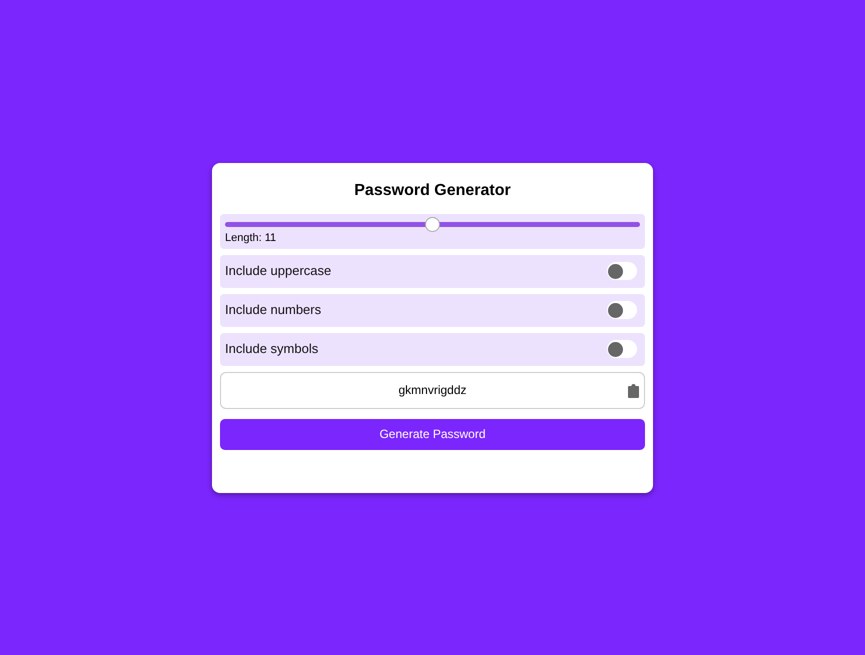 The image size is (865, 655). I want to click on clipboard-icon, so click(633, 391).